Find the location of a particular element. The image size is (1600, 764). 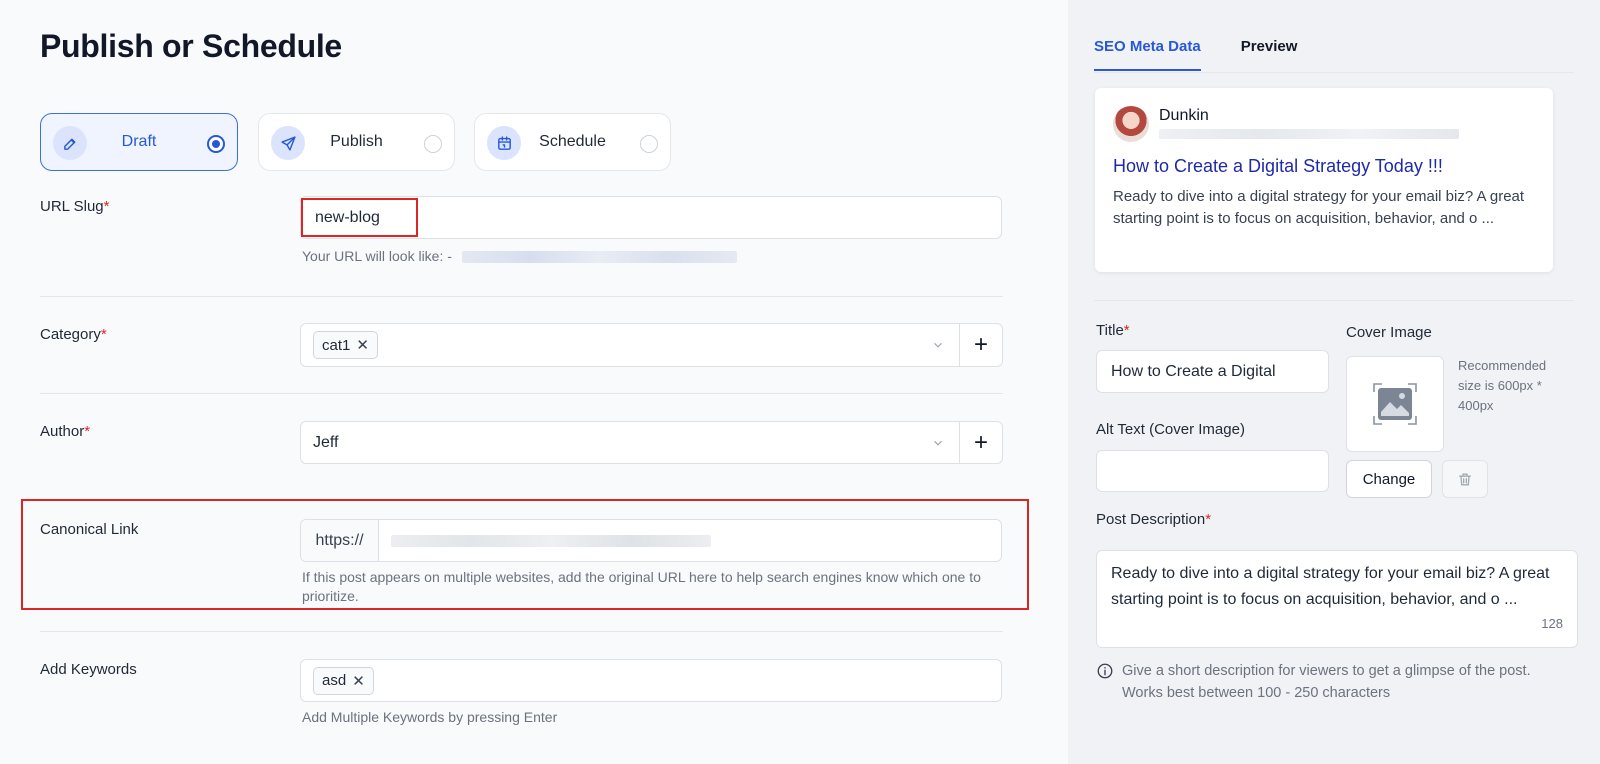

author-value: Jeff is located at coordinates (326, 442).